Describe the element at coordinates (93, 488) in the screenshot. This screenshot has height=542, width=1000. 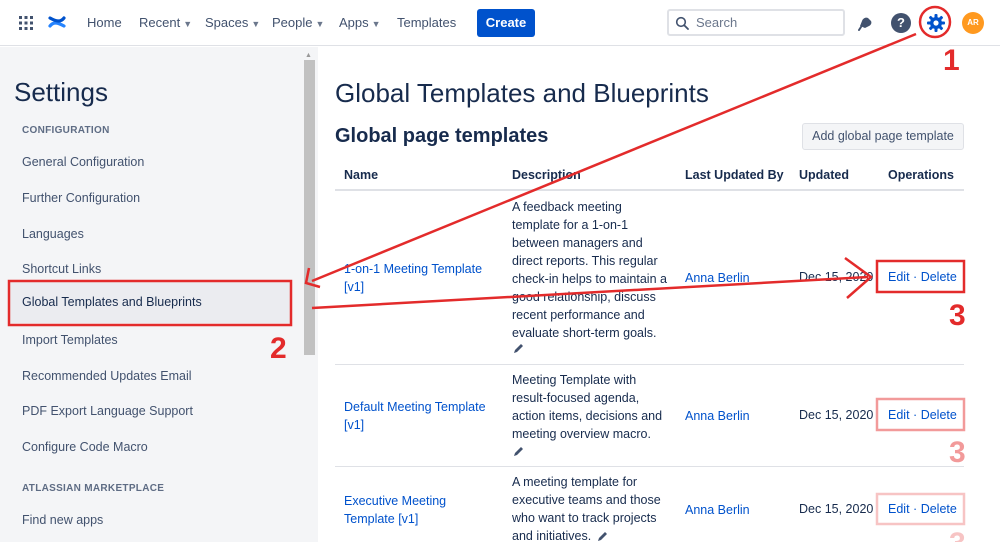
I see `section-marketplace: ATLASSIAN MARKETPLACE` at that location.